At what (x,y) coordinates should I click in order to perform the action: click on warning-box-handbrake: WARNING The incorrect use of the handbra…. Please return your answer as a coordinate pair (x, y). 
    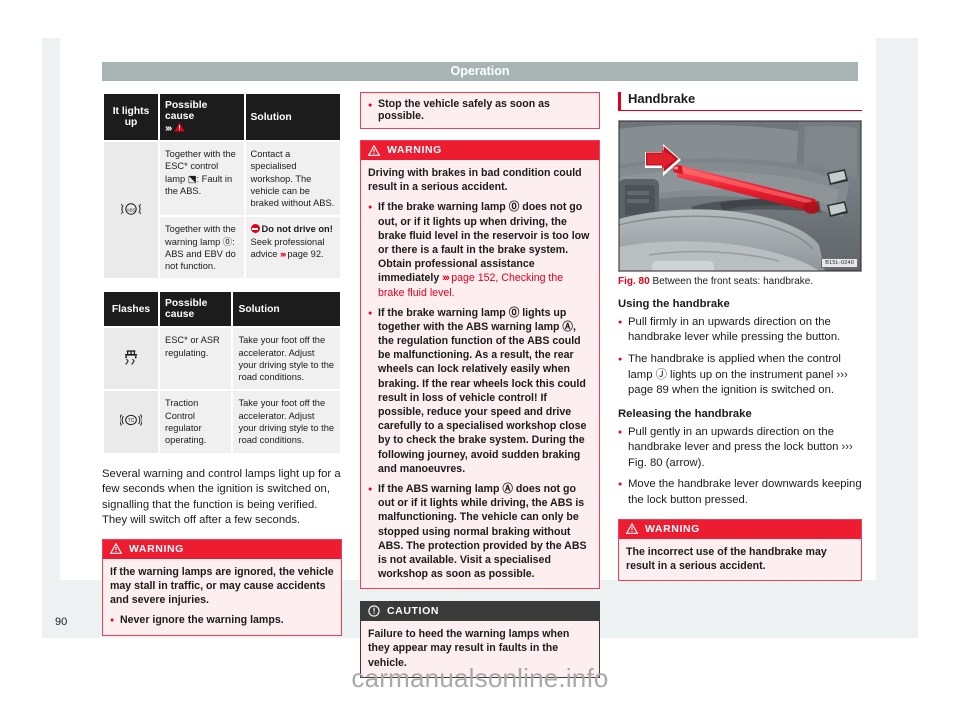
    Looking at the image, I should click on (740, 549).